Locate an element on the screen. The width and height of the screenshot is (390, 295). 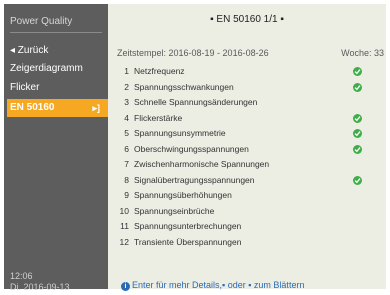
list-item: 8 Signalübertragungsspannungen is located at coordinates (247, 180).